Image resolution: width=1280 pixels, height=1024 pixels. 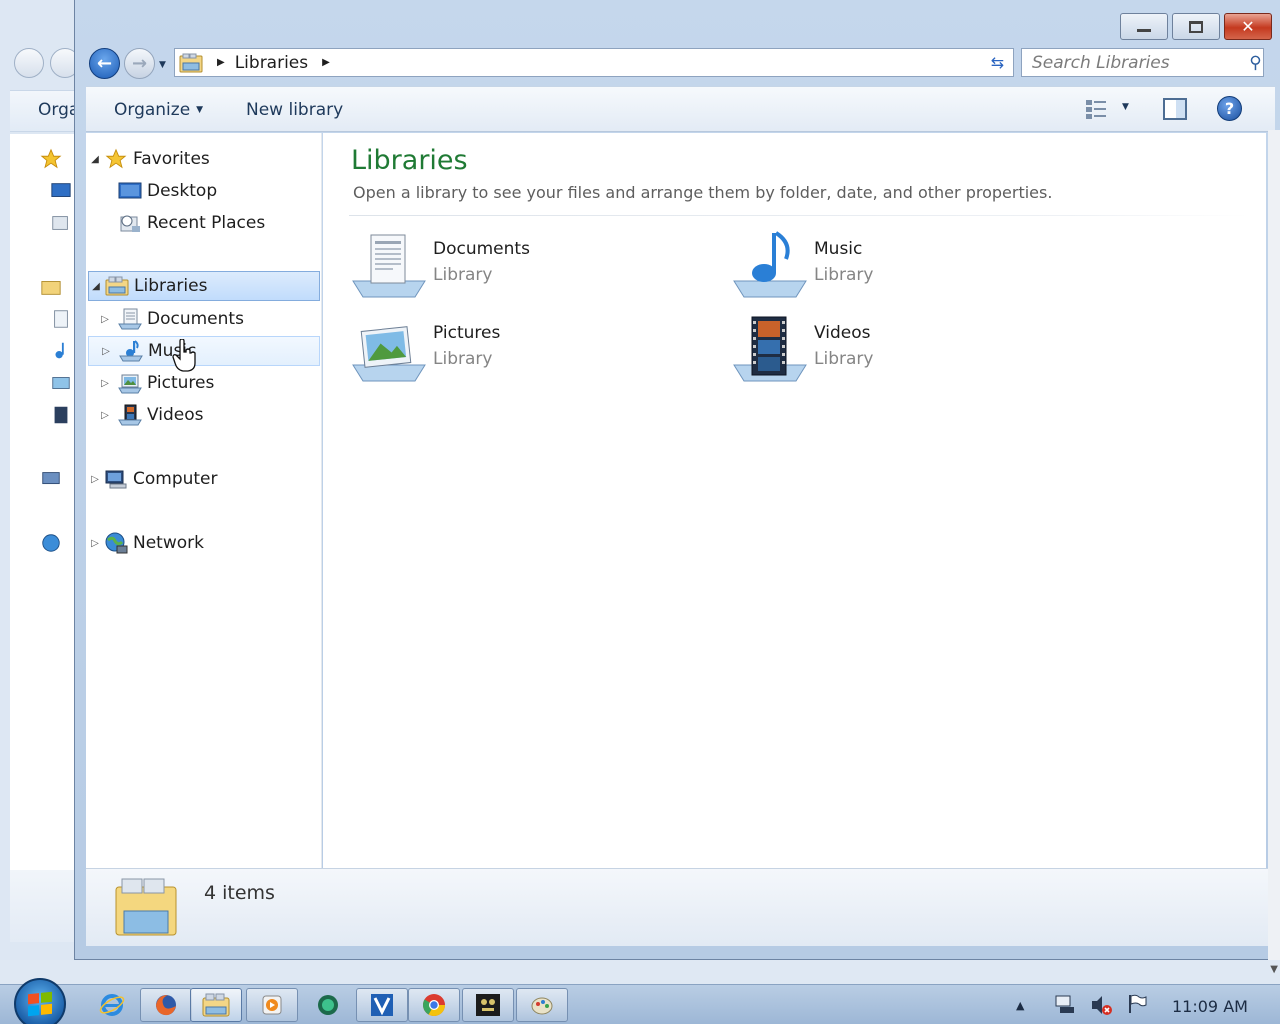 What do you see at coordinates (1210, 1006) in the screenshot?
I see `system-clock: 11:09 AM` at bounding box center [1210, 1006].